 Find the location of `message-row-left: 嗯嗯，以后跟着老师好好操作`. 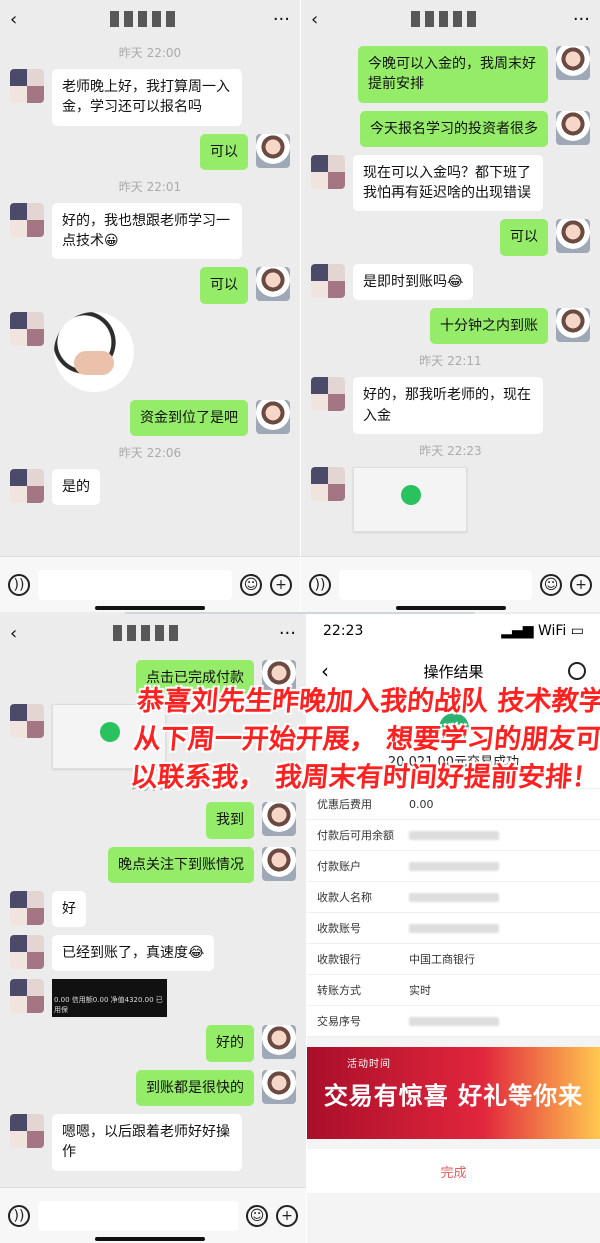

message-row-left: 嗯嗯，以后跟着老师好好操作 is located at coordinates (153, 1142).